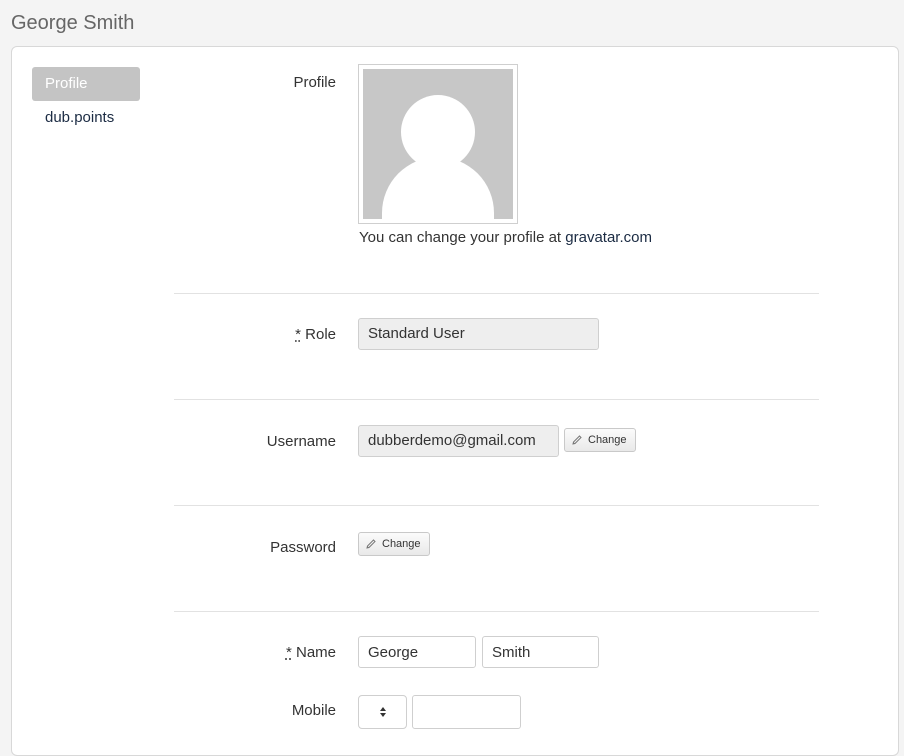  Describe the element at coordinates (314, 82) in the screenshot. I see `profile-label: Profile` at that location.